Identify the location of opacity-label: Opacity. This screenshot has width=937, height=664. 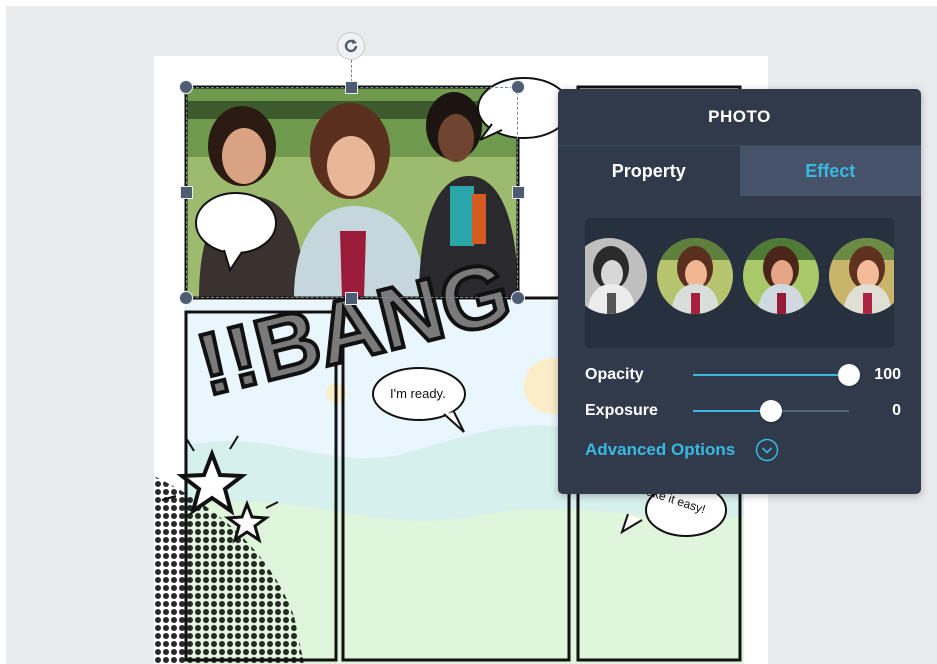
(614, 374).